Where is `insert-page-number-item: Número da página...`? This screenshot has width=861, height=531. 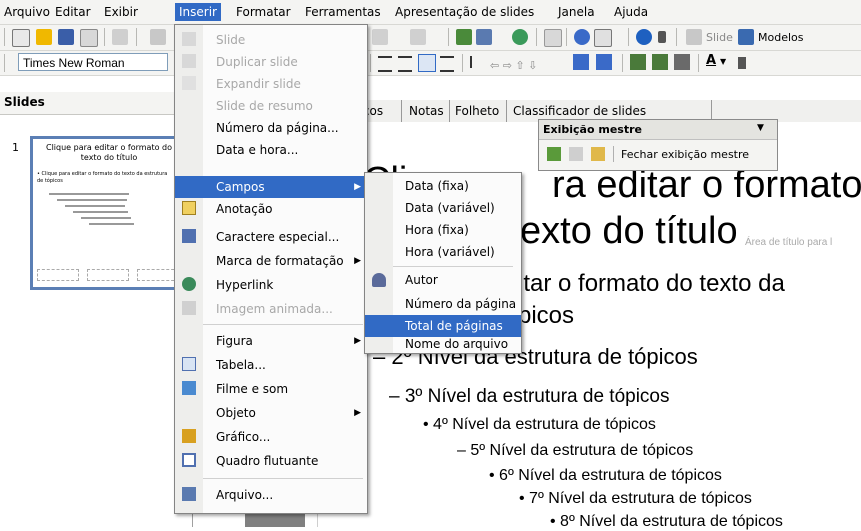
insert-page-number-item: Número da página... is located at coordinates (271, 128).